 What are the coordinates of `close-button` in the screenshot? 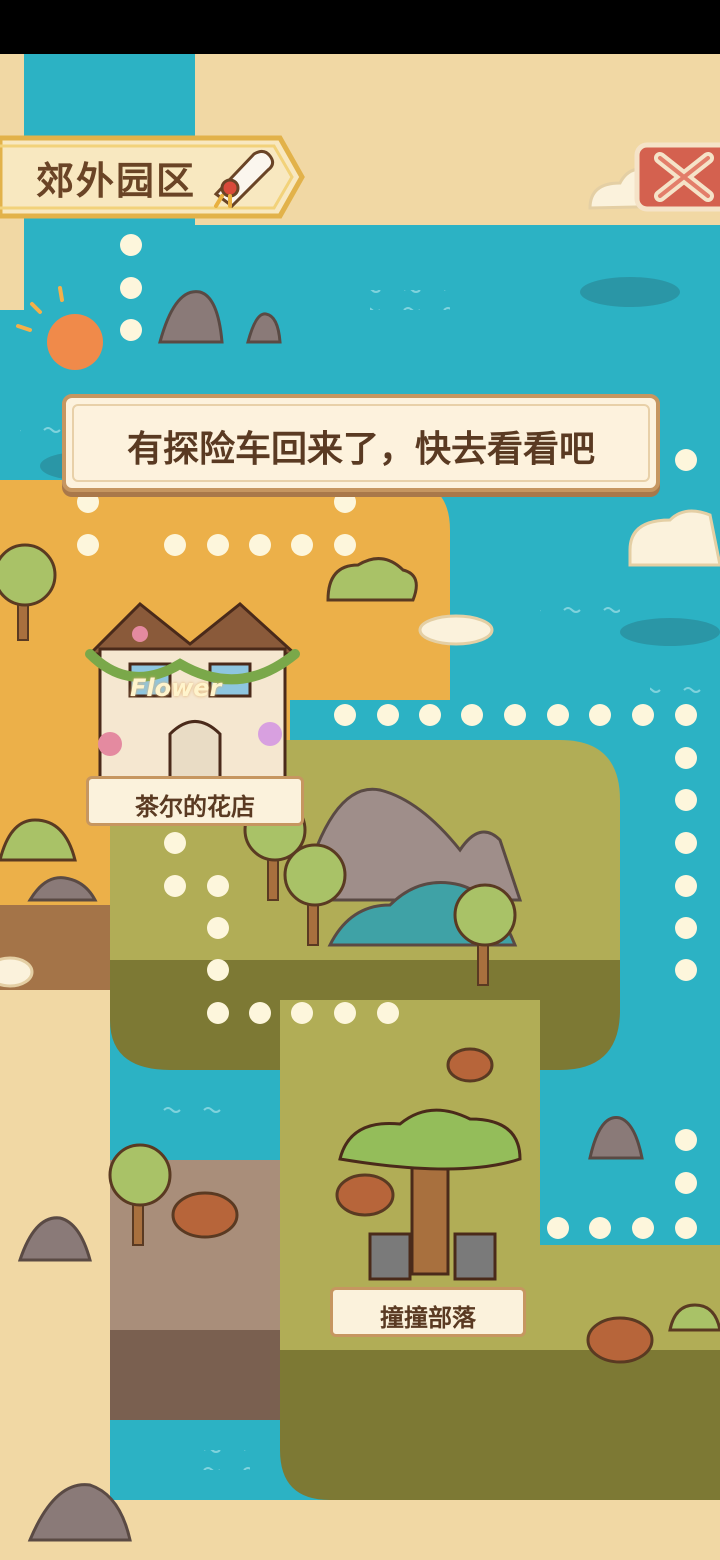 It's located at (677, 177).